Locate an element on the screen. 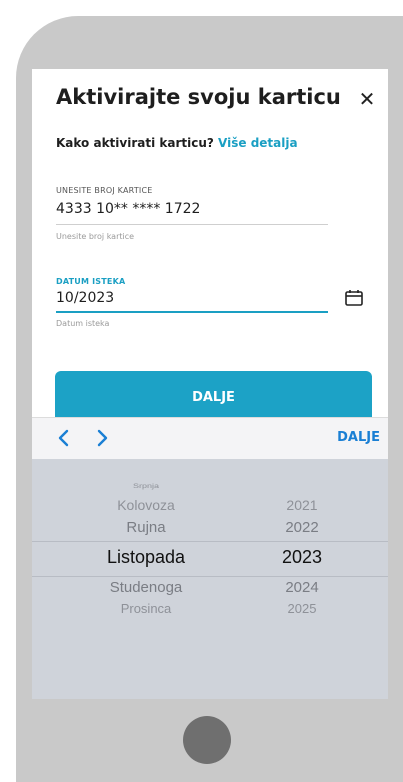 This screenshot has height=782, width=403. chevron-right-icon is located at coordinates (102, 438).